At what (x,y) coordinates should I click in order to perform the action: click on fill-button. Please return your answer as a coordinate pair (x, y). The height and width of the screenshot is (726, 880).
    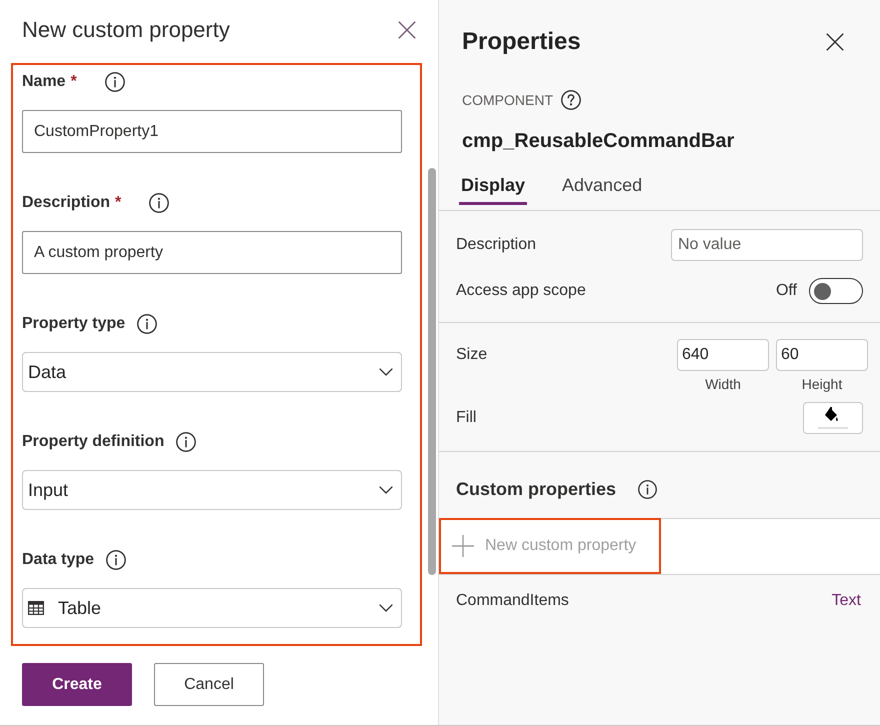
    Looking at the image, I should click on (833, 418).